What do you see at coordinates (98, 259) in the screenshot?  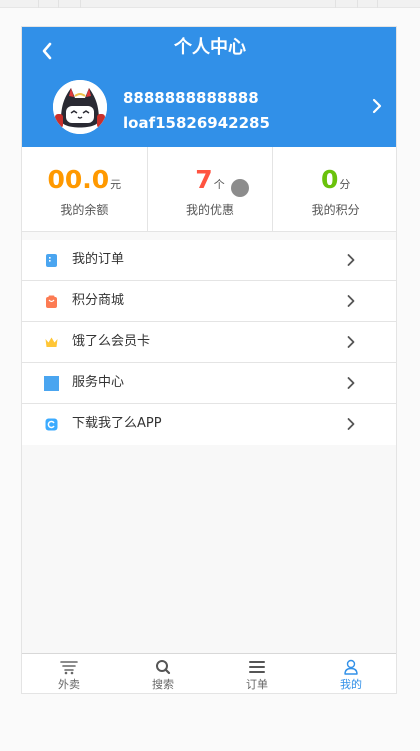 I see `menu-label-orders: 我的订单` at bounding box center [98, 259].